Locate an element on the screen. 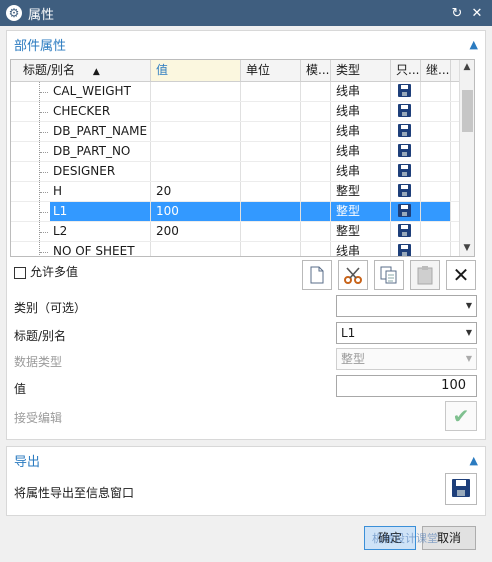 This screenshot has height=562, width=492. cell-value: 200 is located at coordinates (196, 231).